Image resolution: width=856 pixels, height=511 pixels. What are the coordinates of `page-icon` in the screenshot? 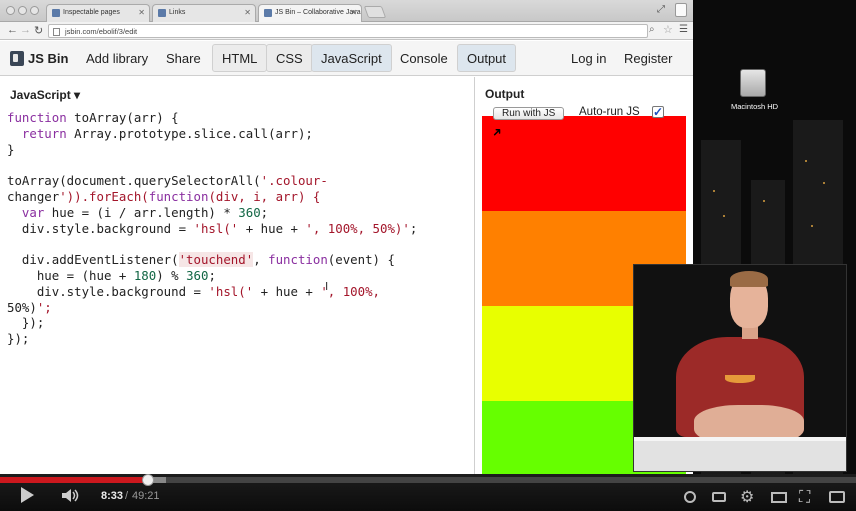 It's located at (56, 32).